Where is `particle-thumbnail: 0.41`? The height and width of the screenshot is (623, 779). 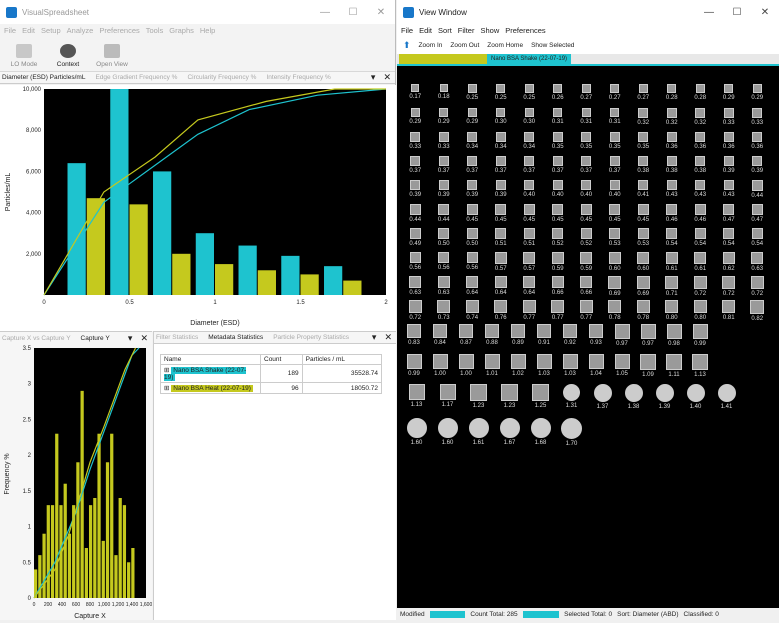 particle-thumbnail: 0.41 is located at coordinates (643, 189).